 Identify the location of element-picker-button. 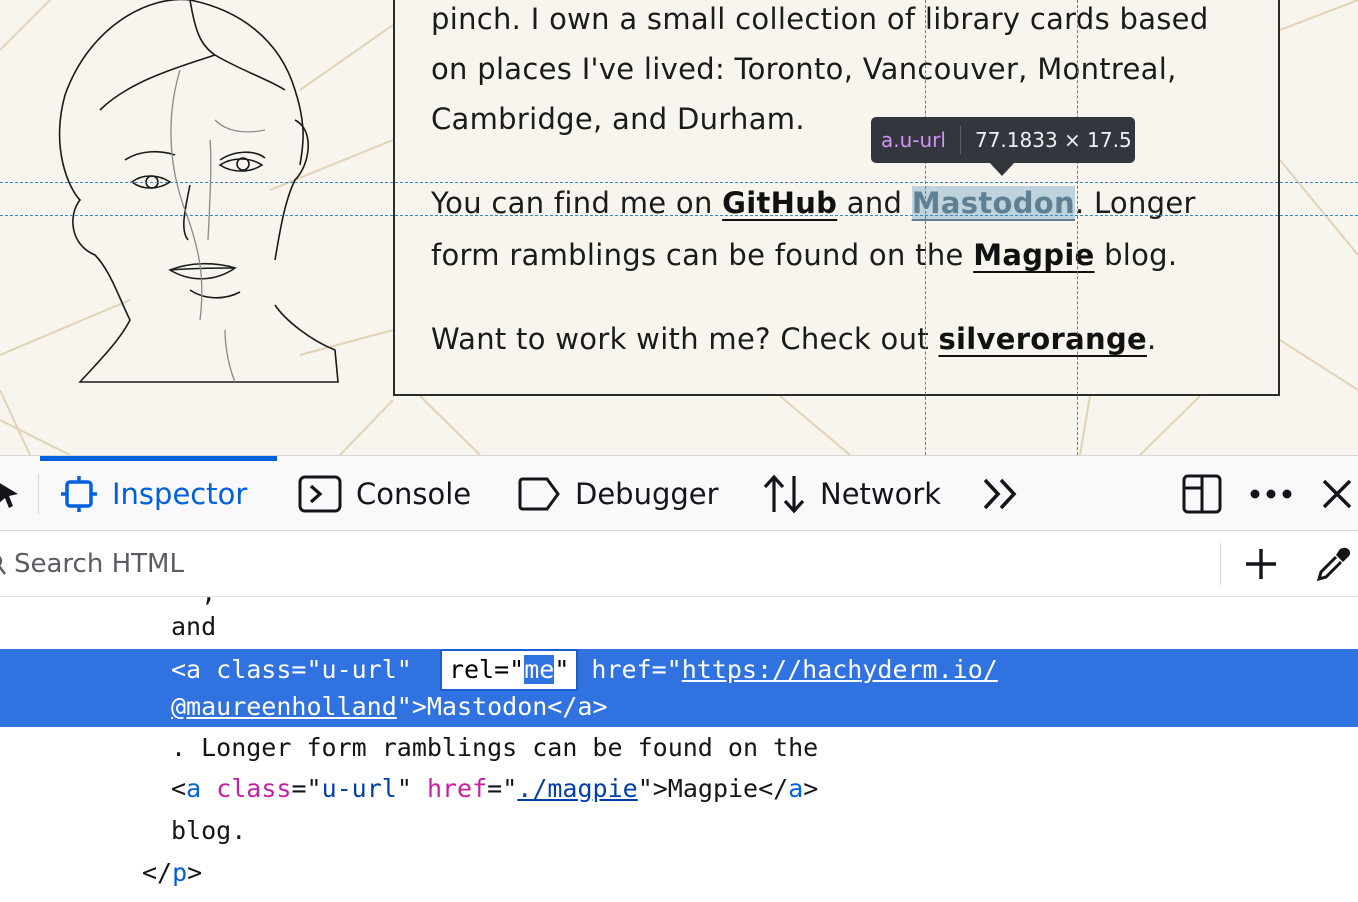
(14, 493).